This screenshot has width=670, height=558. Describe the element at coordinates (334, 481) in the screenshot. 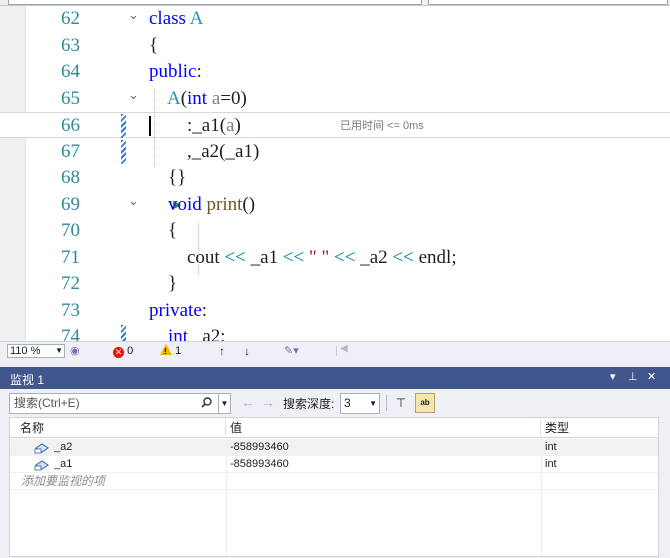

I see `add-watch-row: 添加要监视的项` at that location.